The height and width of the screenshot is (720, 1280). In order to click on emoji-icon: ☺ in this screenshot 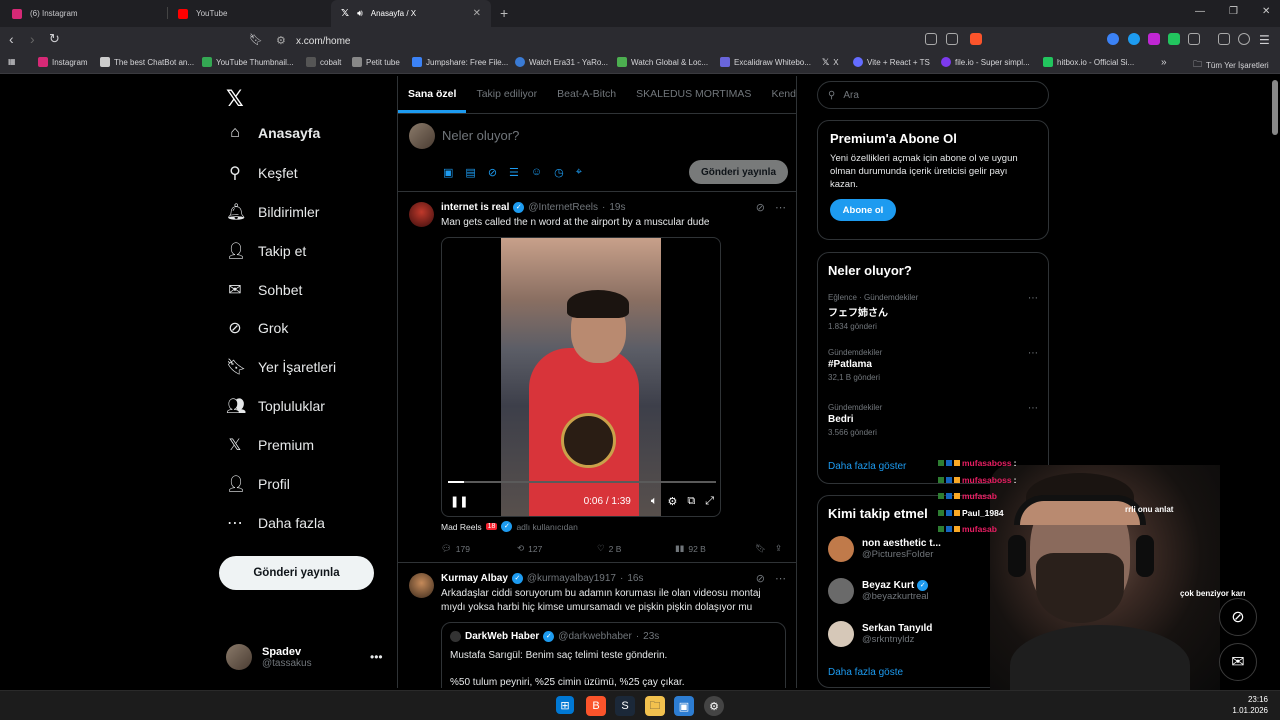, I will do `click(536, 172)`.